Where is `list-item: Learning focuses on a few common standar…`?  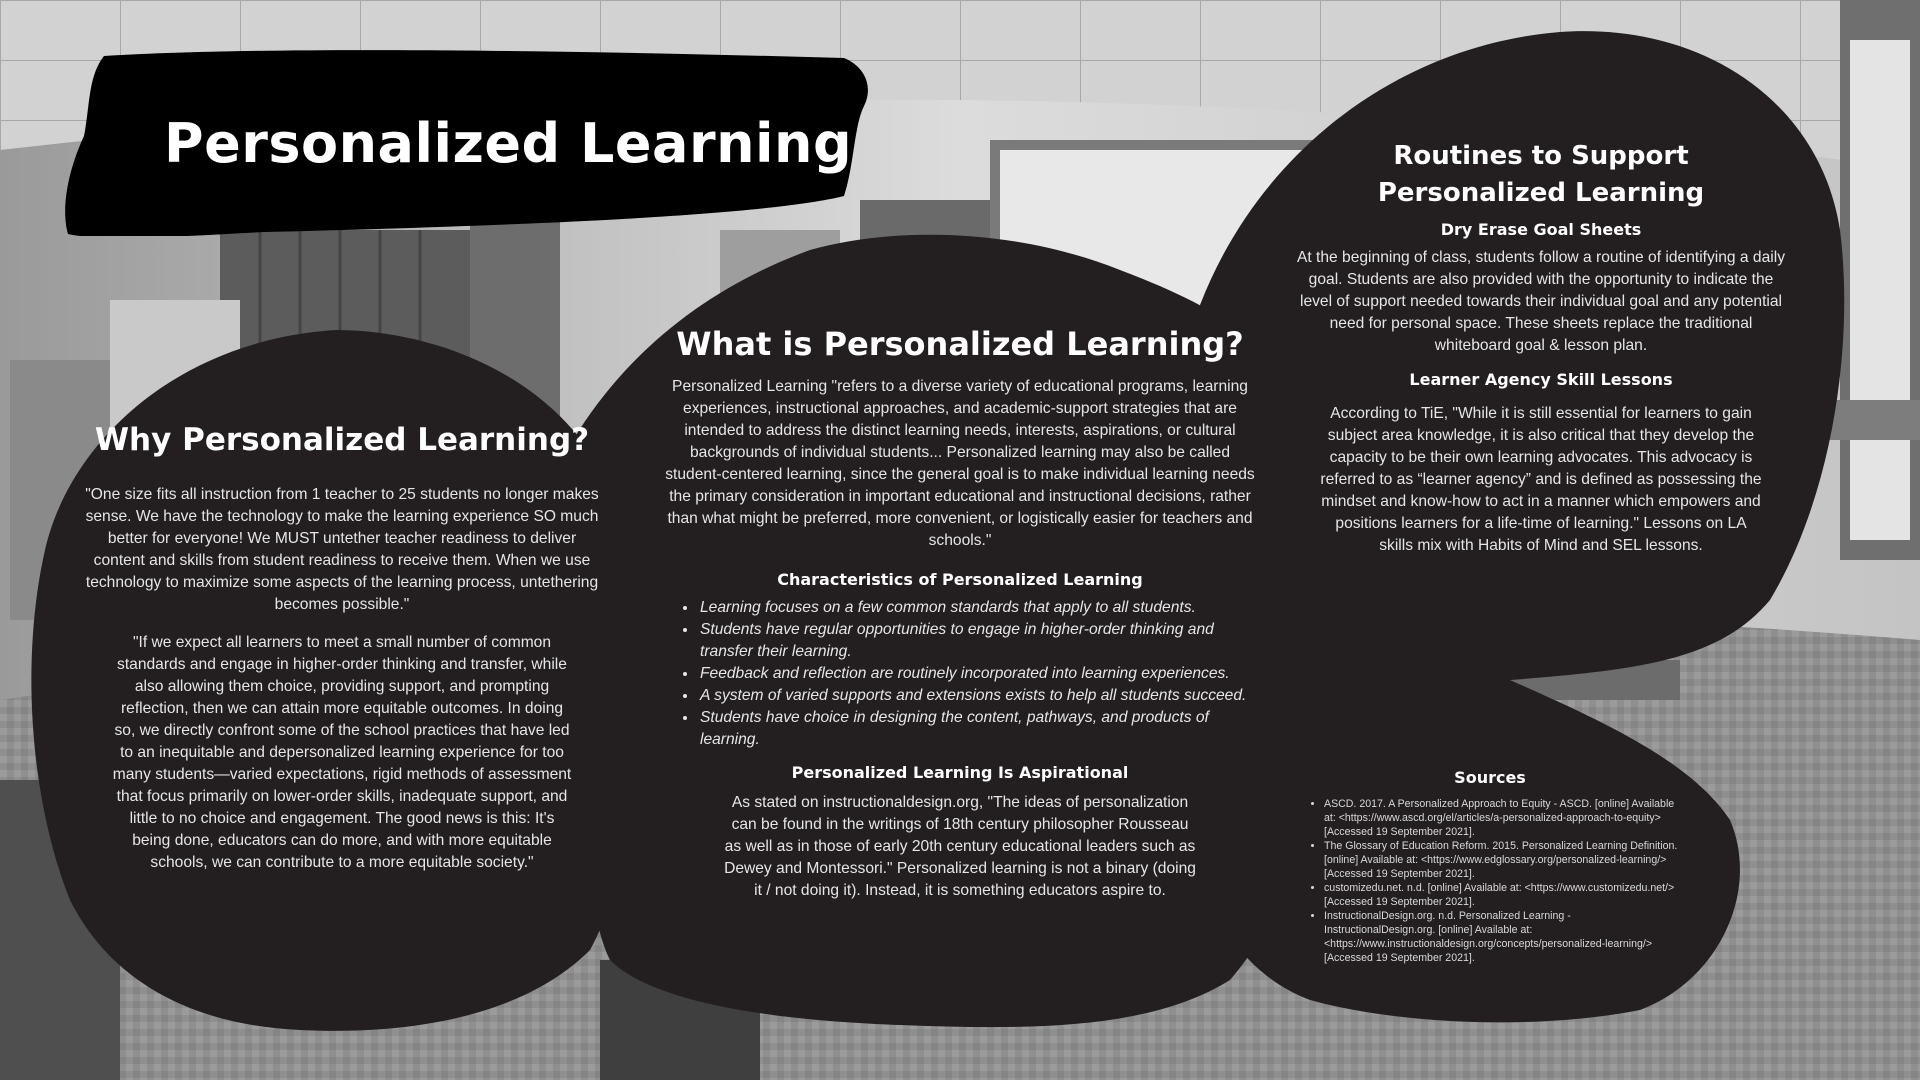 list-item: Learning focuses on a few common standar… is located at coordinates (977, 608).